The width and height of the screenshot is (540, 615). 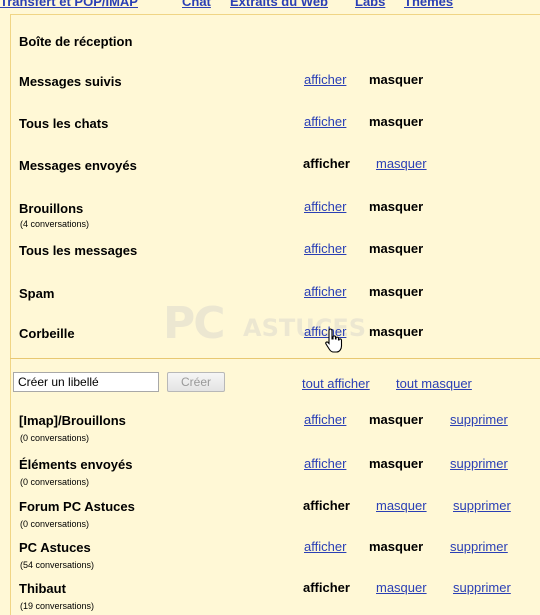 I want to click on label-name: Éléments envoyés, so click(x=76, y=464).